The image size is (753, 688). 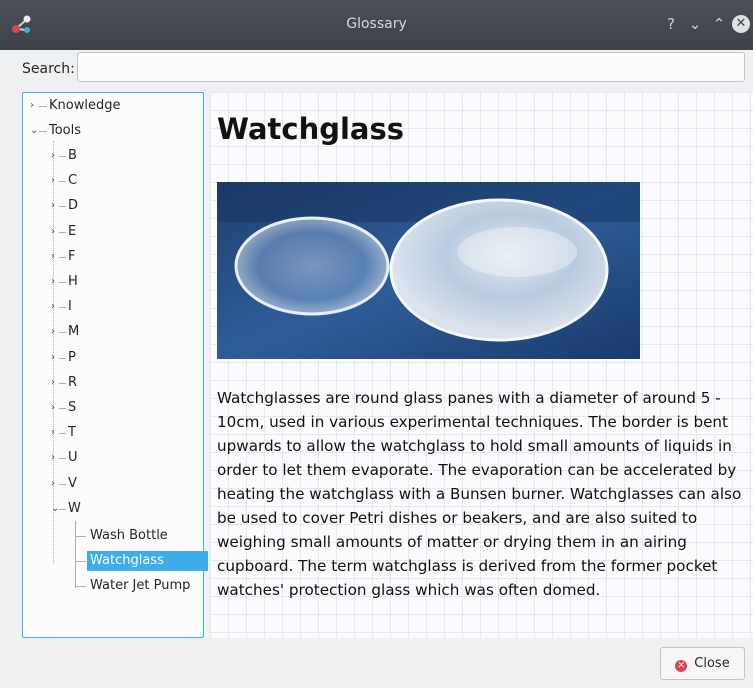 What do you see at coordinates (73, 458) in the screenshot?
I see `tree-item-label: U` at bounding box center [73, 458].